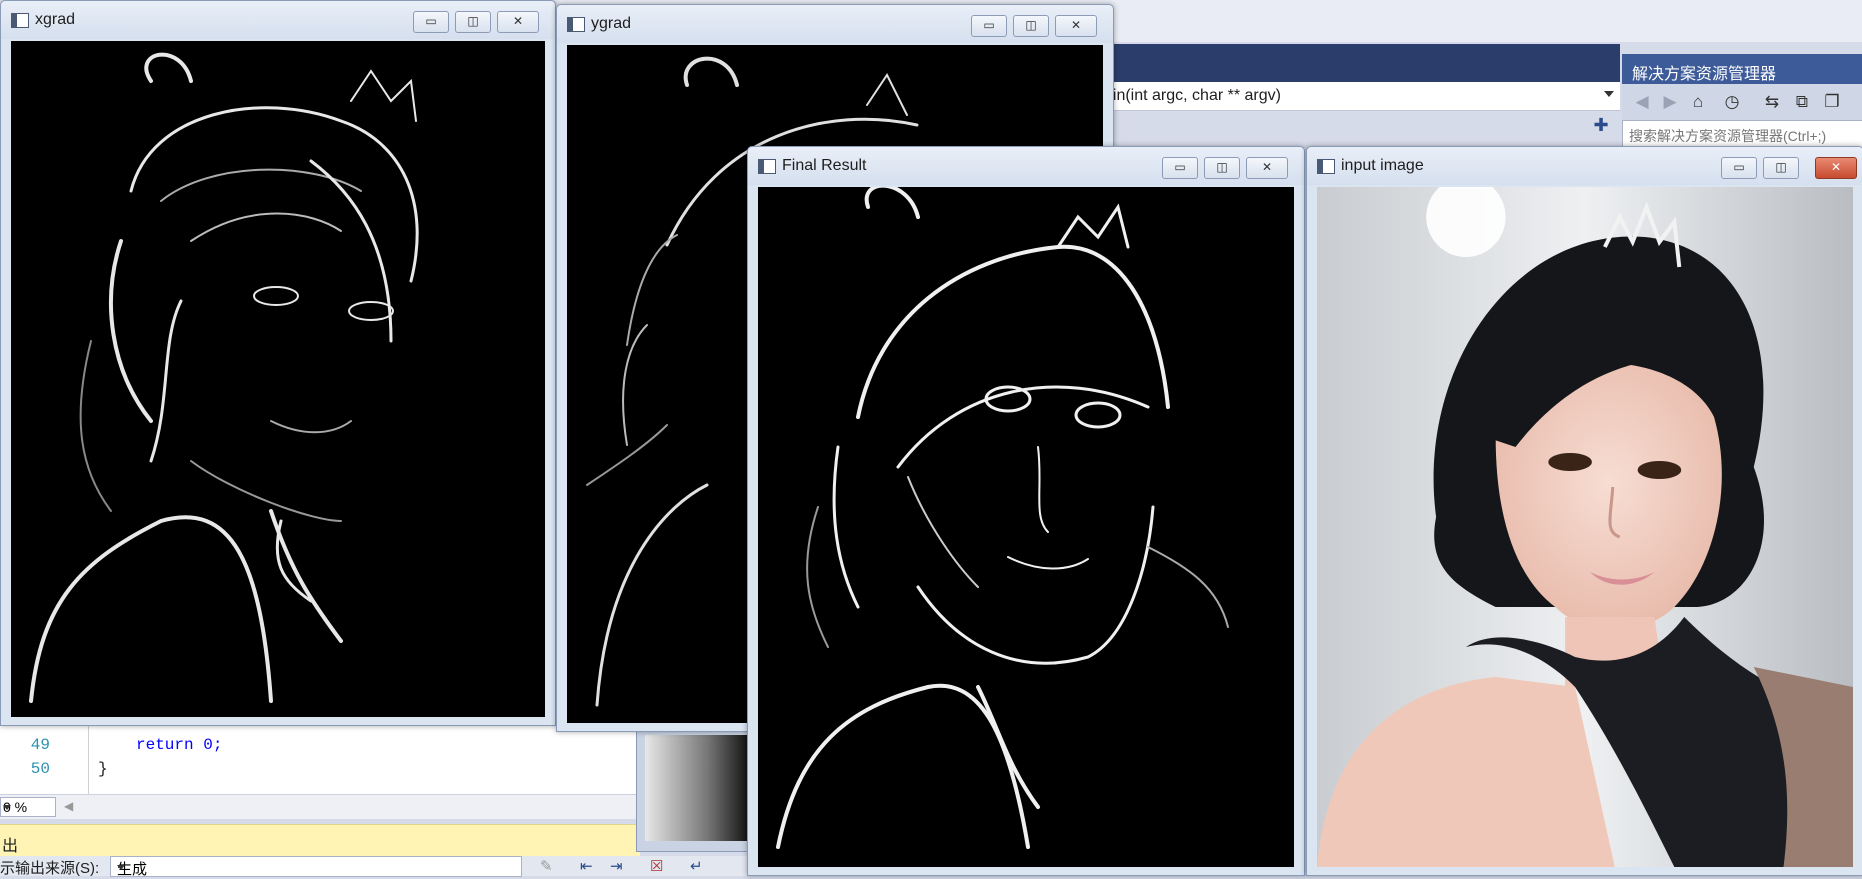 The width and height of the screenshot is (1862, 879). What do you see at coordinates (1026, 166) in the screenshot?
I see `window-titlebar: Final Result ▭ ◫ ✕` at bounding box center [1026, 166].